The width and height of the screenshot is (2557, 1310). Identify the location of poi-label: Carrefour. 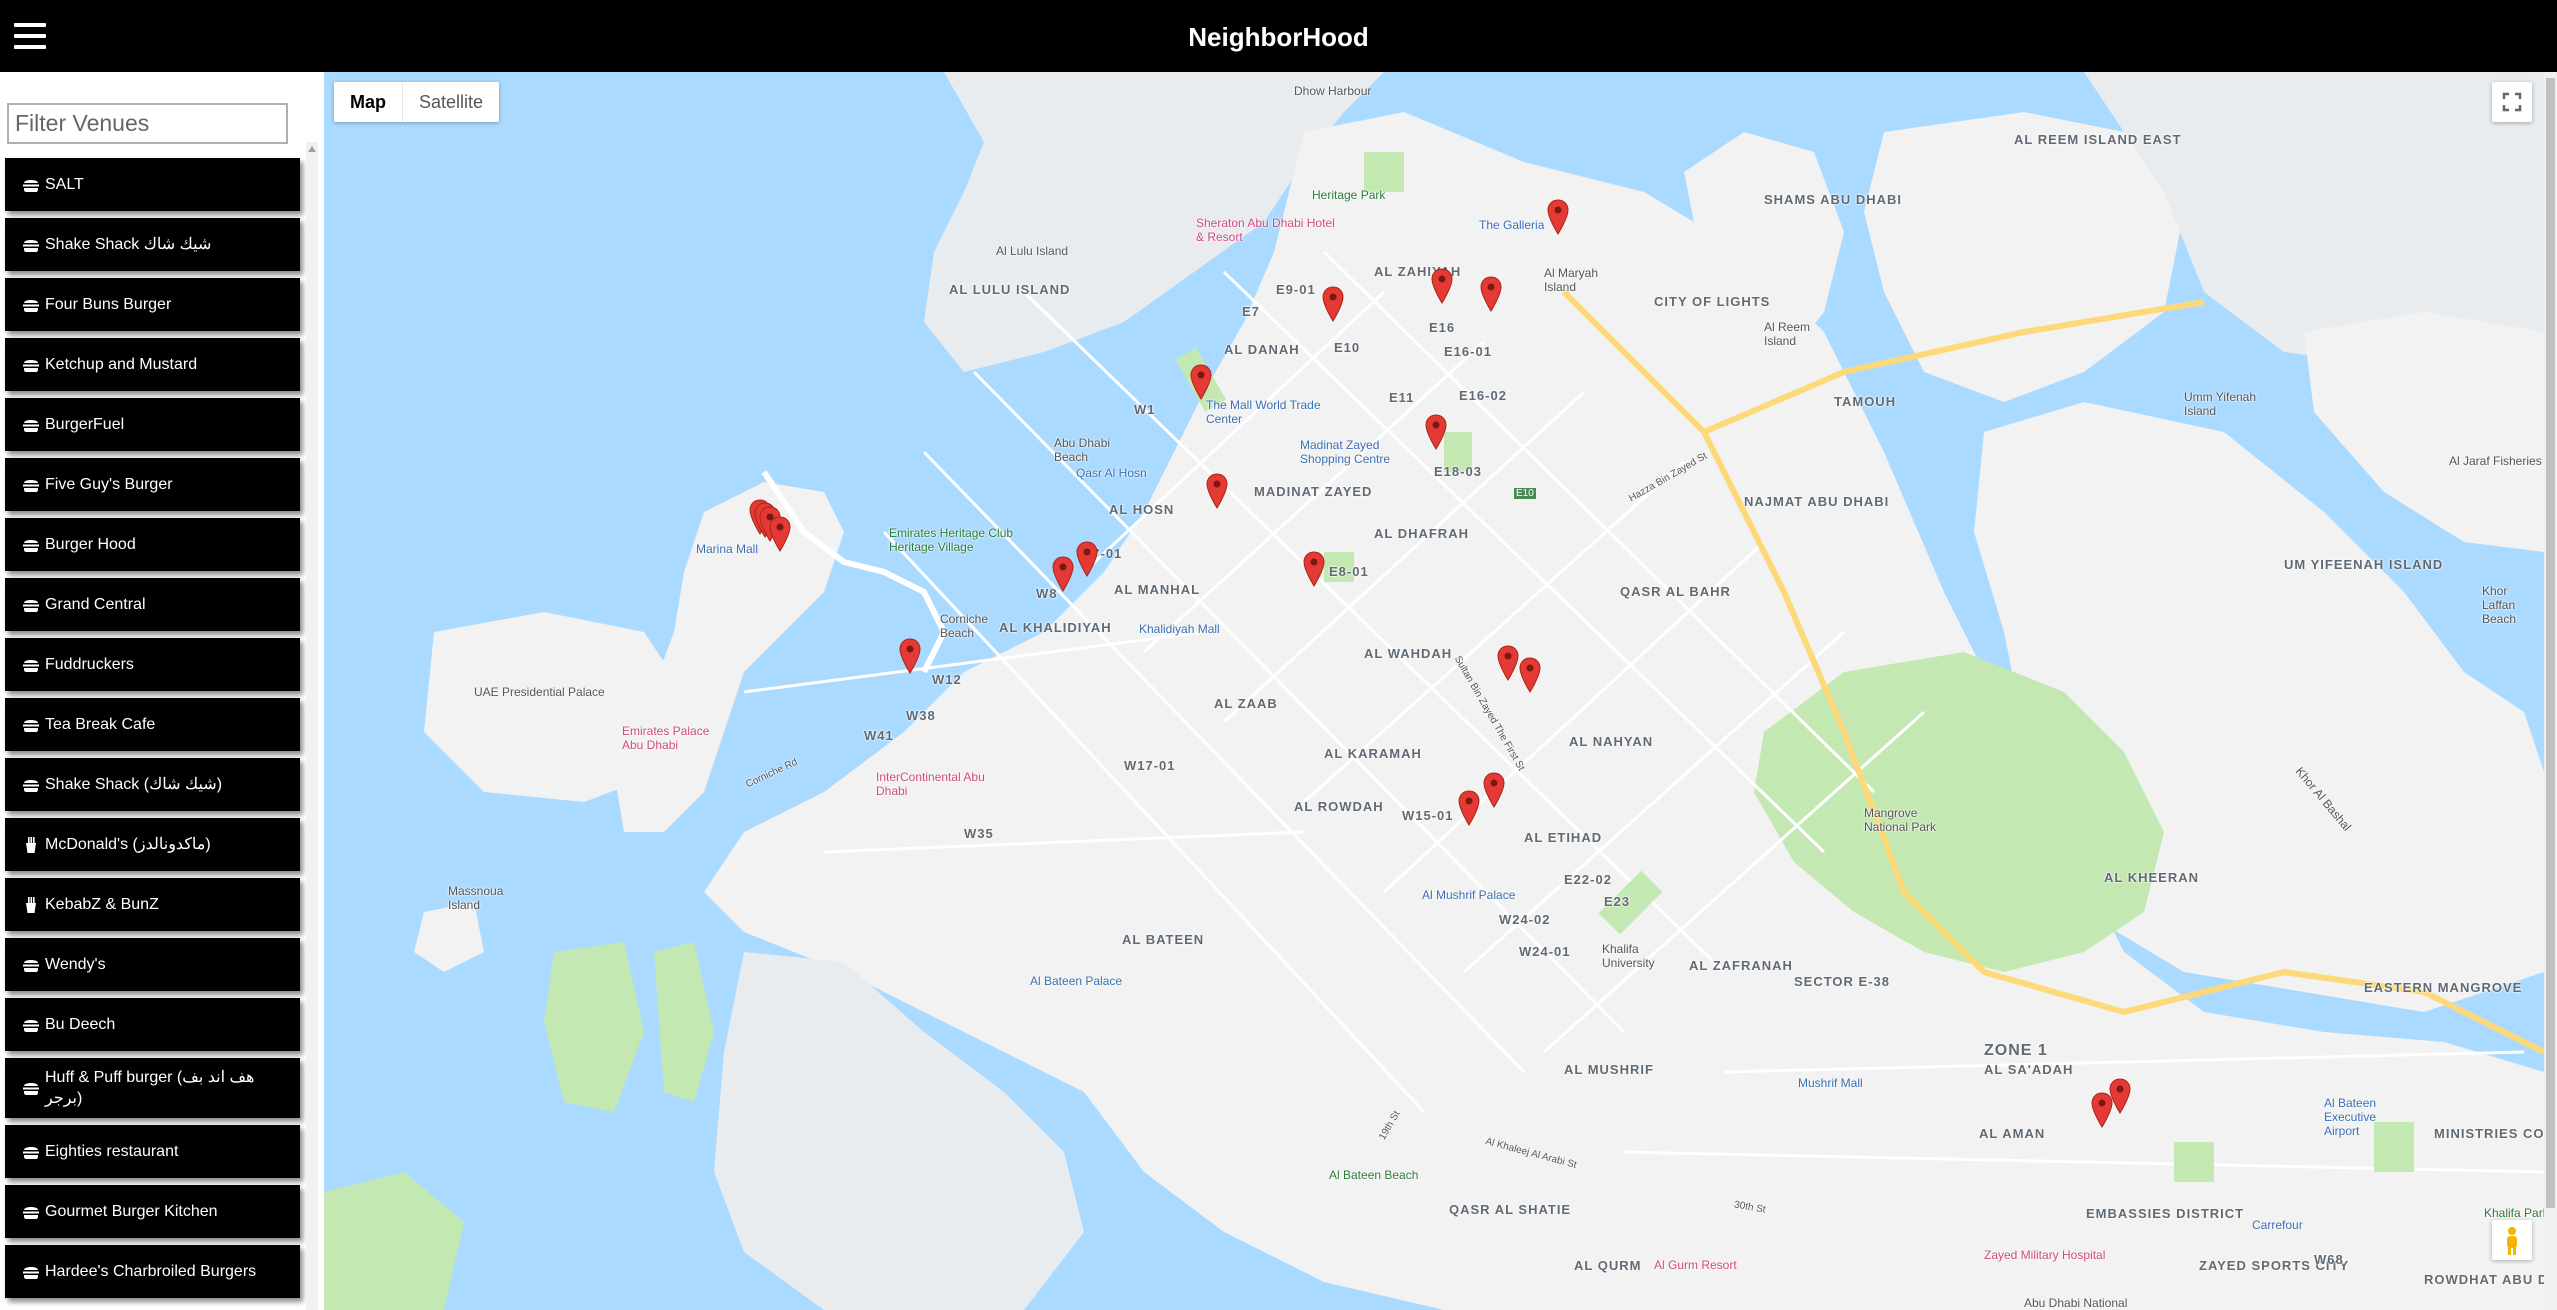
(2277, 1225).